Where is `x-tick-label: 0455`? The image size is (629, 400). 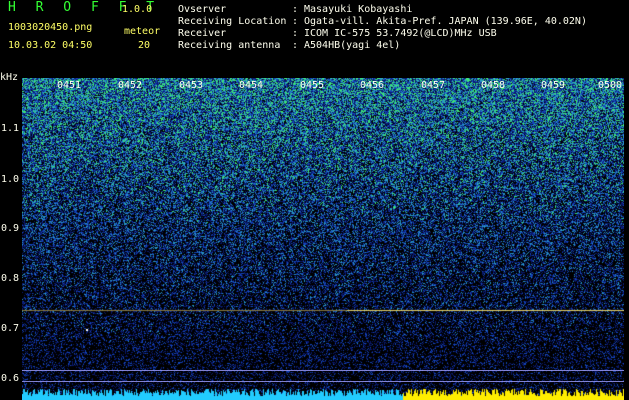
x-tick-label: 0455 is located at coordinates (312, 85).